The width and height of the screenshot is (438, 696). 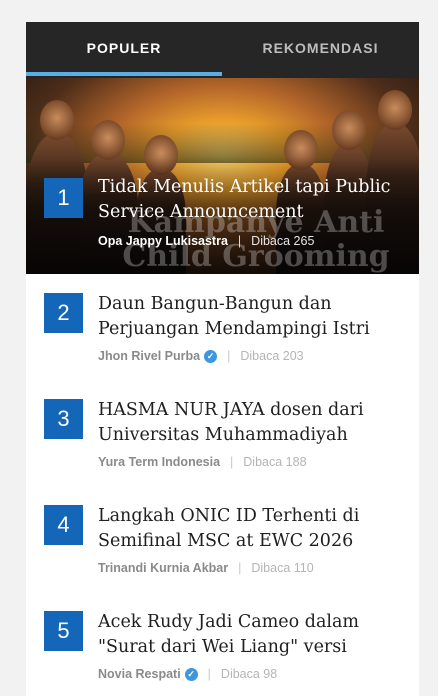 I want to click on author-name-link: Opa Jappy Lukisastra, so click(x=163, y=241).